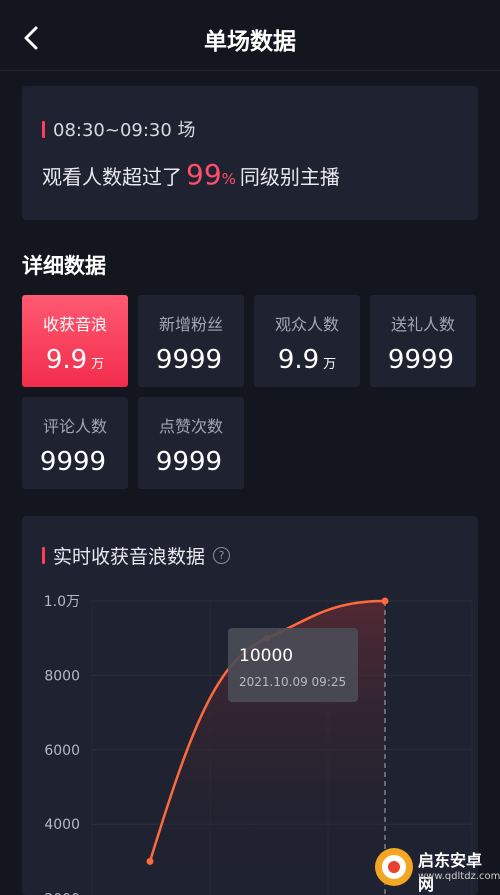  Describe the element at coordinates (204, 174) in the screenshot. I see `audience-percent: 99` at that location.